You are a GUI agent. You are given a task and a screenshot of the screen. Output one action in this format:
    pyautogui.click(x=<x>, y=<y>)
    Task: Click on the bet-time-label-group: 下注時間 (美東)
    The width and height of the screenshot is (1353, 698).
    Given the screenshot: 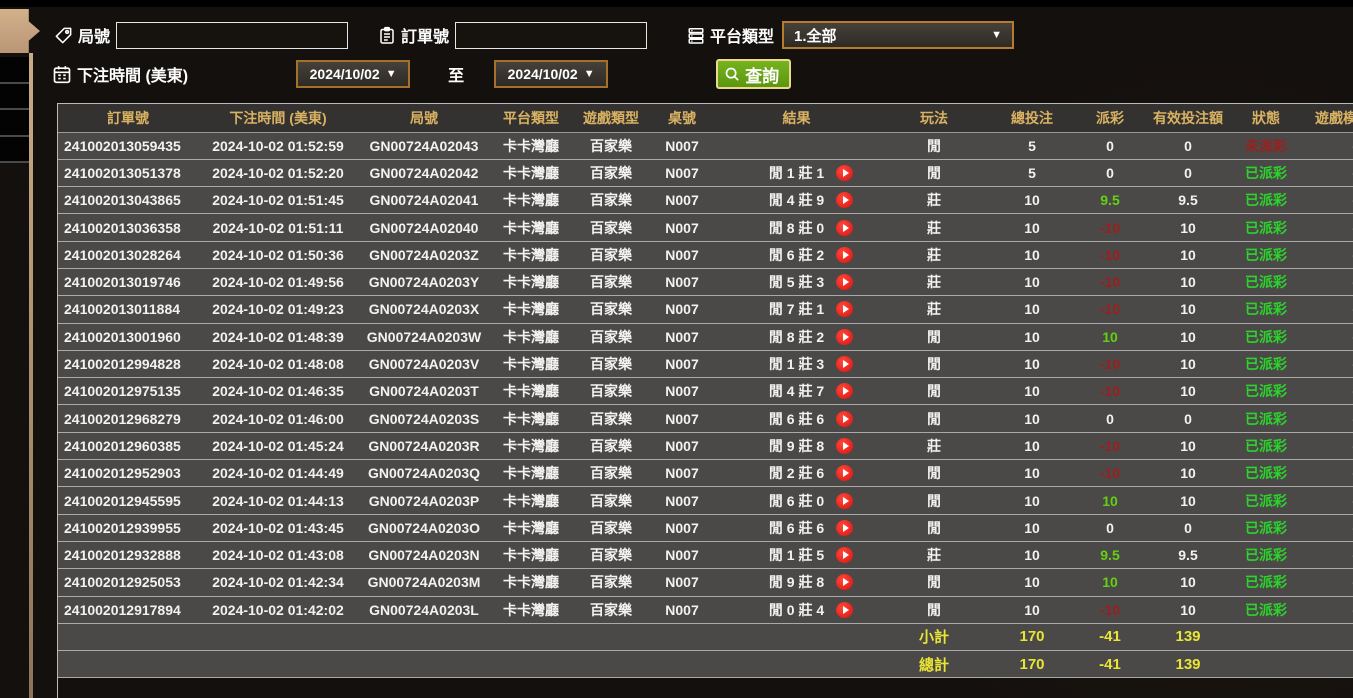 What is the action you would take?
    pyautogui.click(x=120, y=74)
    